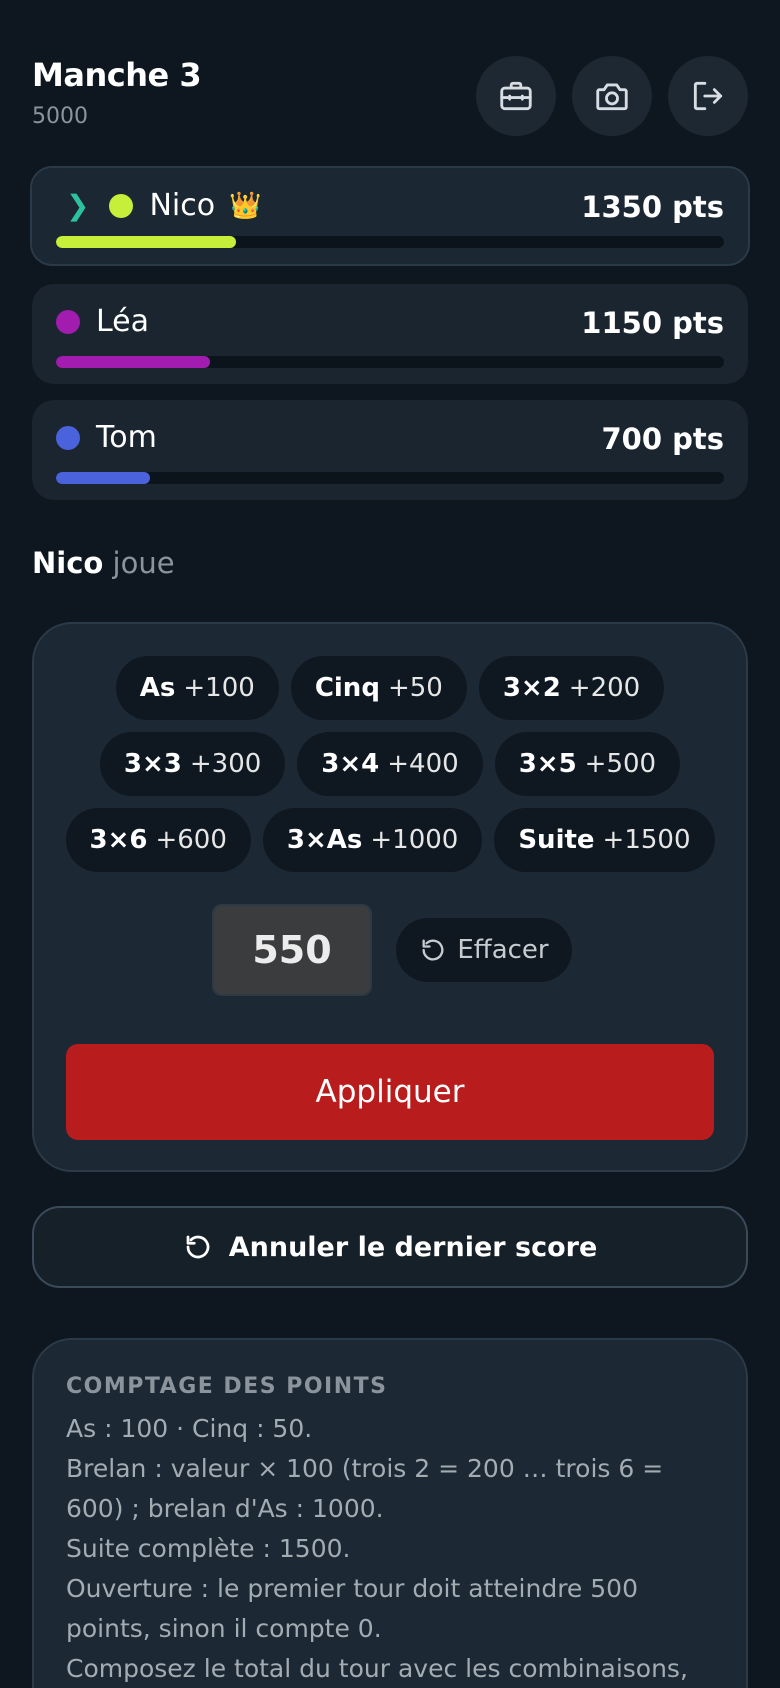  I want to click on logout-icon, so click(708, 96).